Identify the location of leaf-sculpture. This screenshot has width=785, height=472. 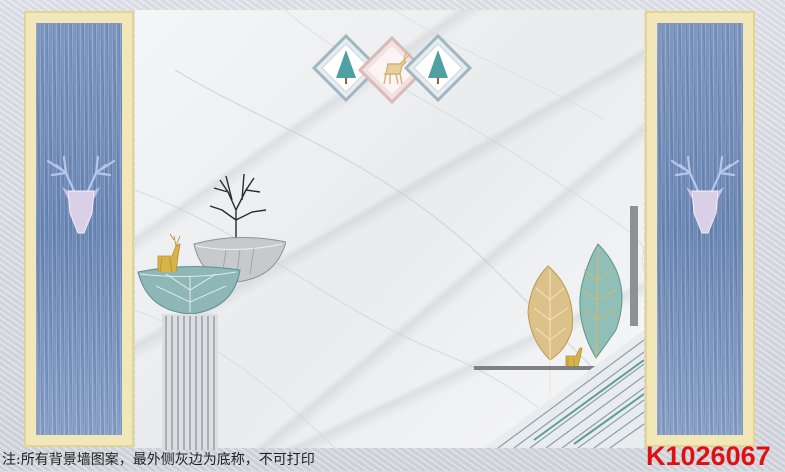
(559, 327).